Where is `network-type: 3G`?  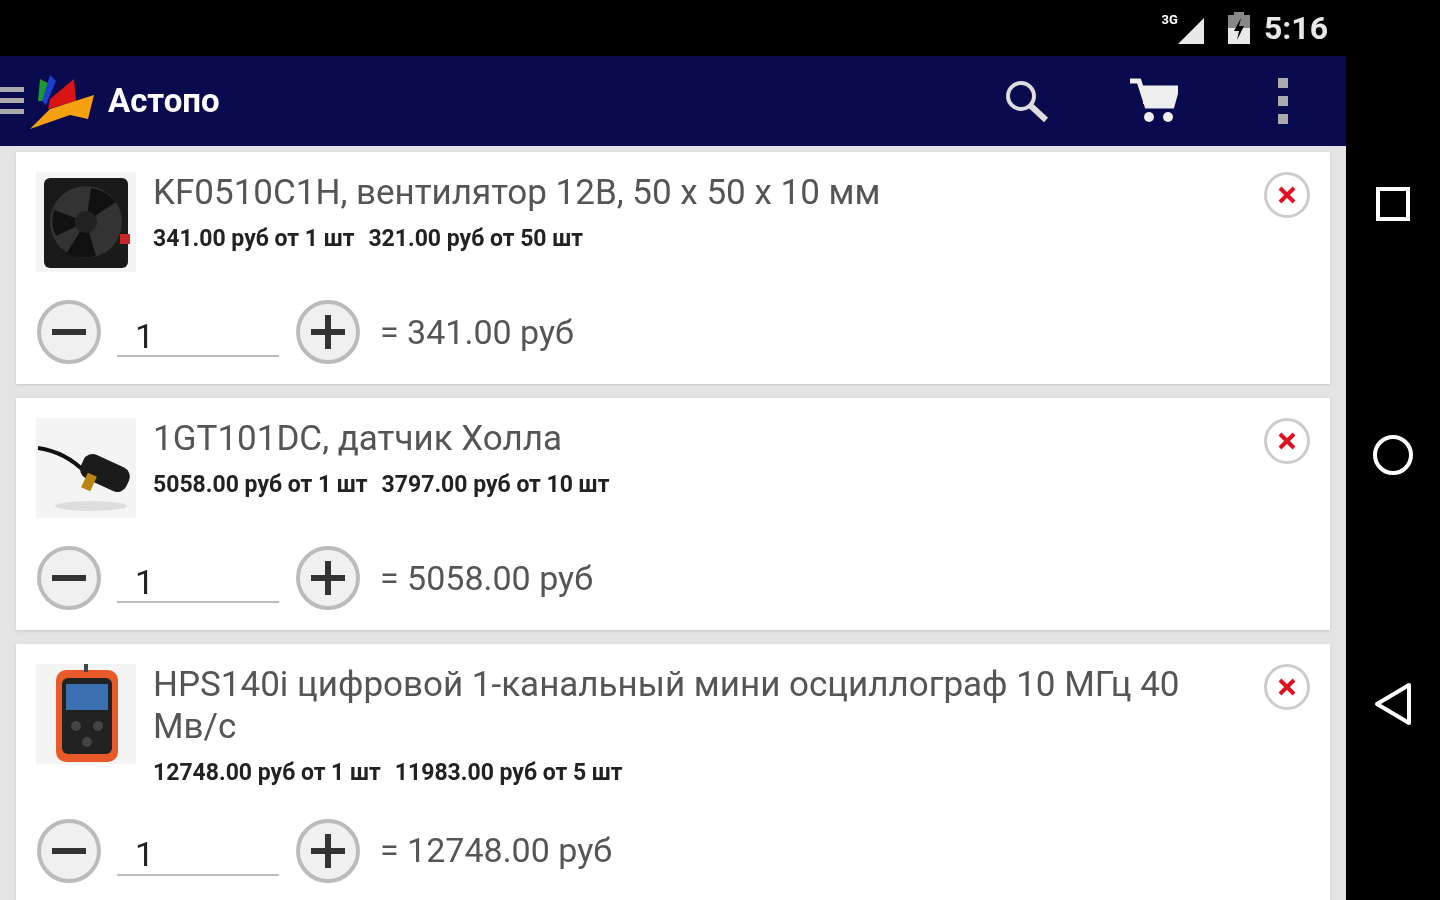
network-type: 3G is located at coordinates (1169, 20).